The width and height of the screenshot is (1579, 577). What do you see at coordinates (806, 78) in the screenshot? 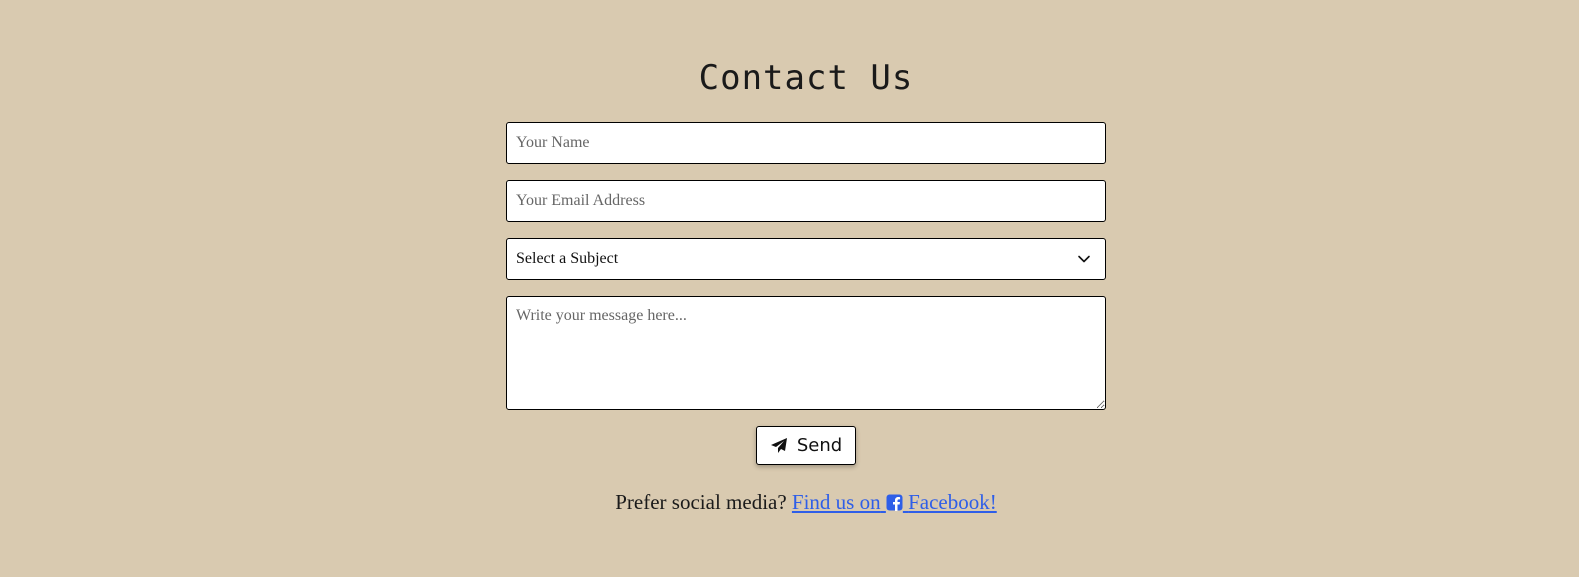
I see `page-title: Contact Us` at bounding box center [806, 78].